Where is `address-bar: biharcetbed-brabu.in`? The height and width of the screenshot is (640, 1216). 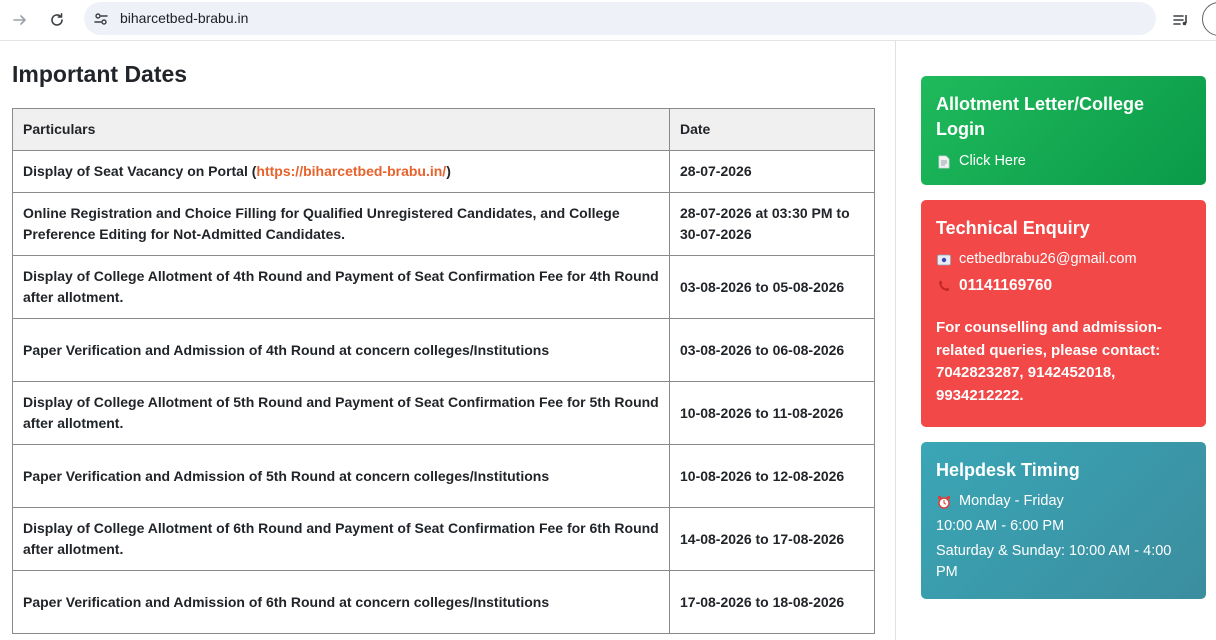
address-bar: biharcetbed-brabu.in is located at coordinates (620, 18).